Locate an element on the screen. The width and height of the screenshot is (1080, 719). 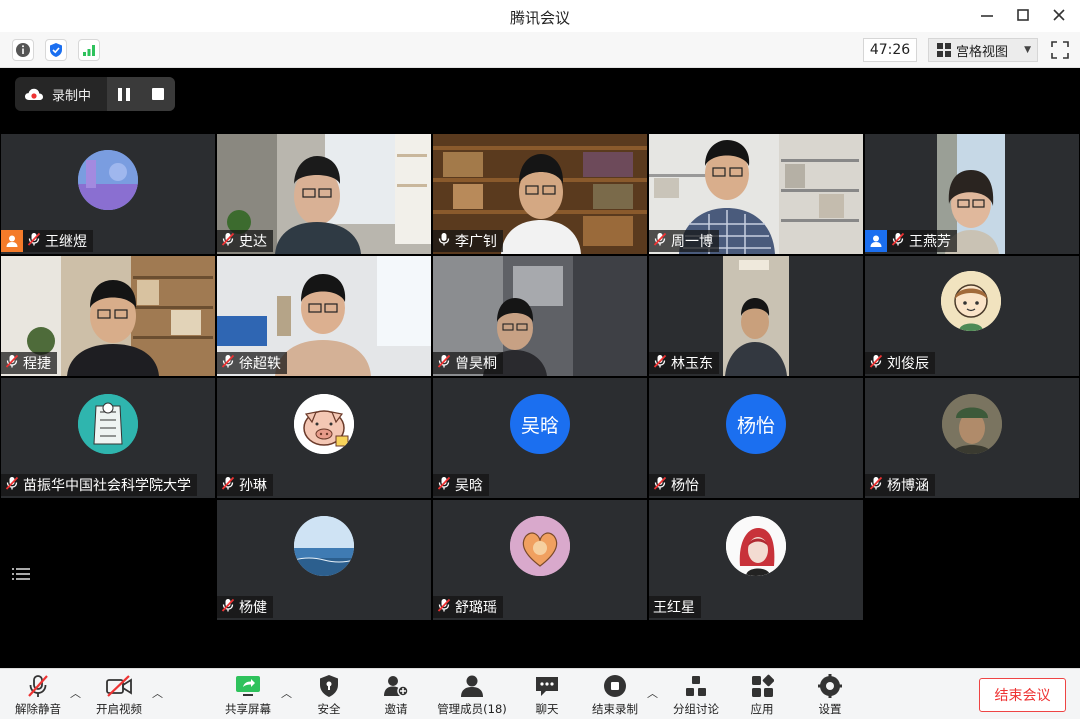
maximize-icon is located at coordinates (1023, 15).